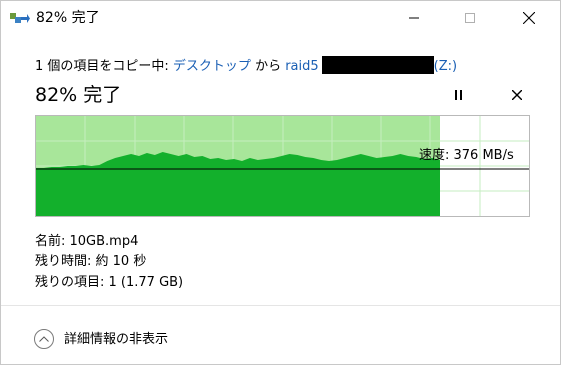 This screenshot has height=365, width=561. What do you see at coordinates (78, 95) in the screenshot?
I see `progress-title: 82% 完了` at bounding box center [78, 95].